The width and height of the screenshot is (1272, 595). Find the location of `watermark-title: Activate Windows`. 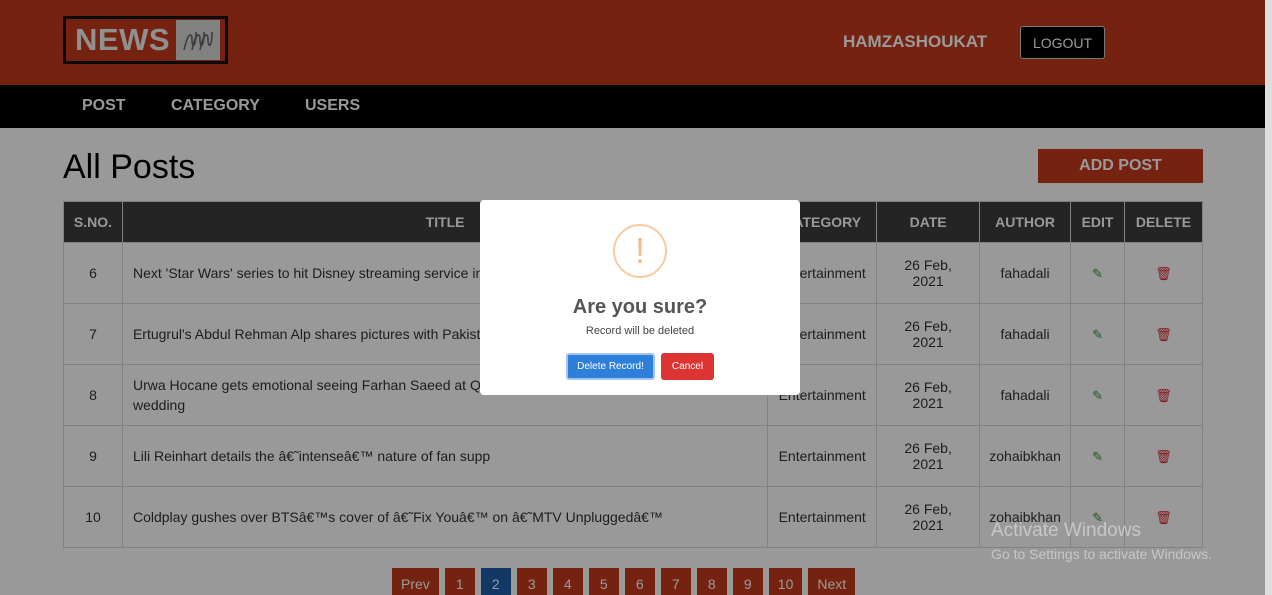

watermark-title: Activate Windows is located at coordinates (1066, 530).